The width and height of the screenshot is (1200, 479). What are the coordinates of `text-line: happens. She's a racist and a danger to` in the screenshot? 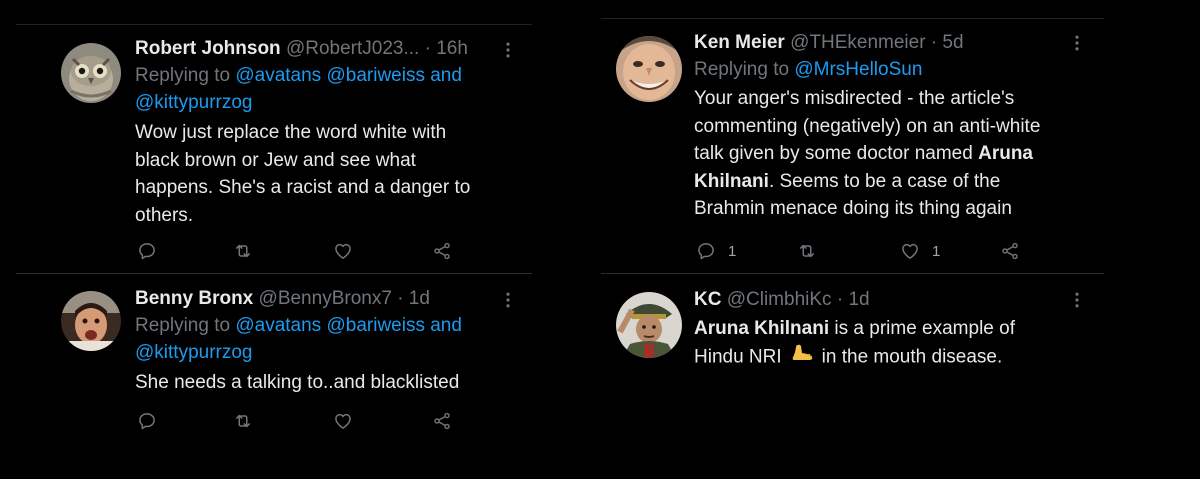 It's located at (303, 187).